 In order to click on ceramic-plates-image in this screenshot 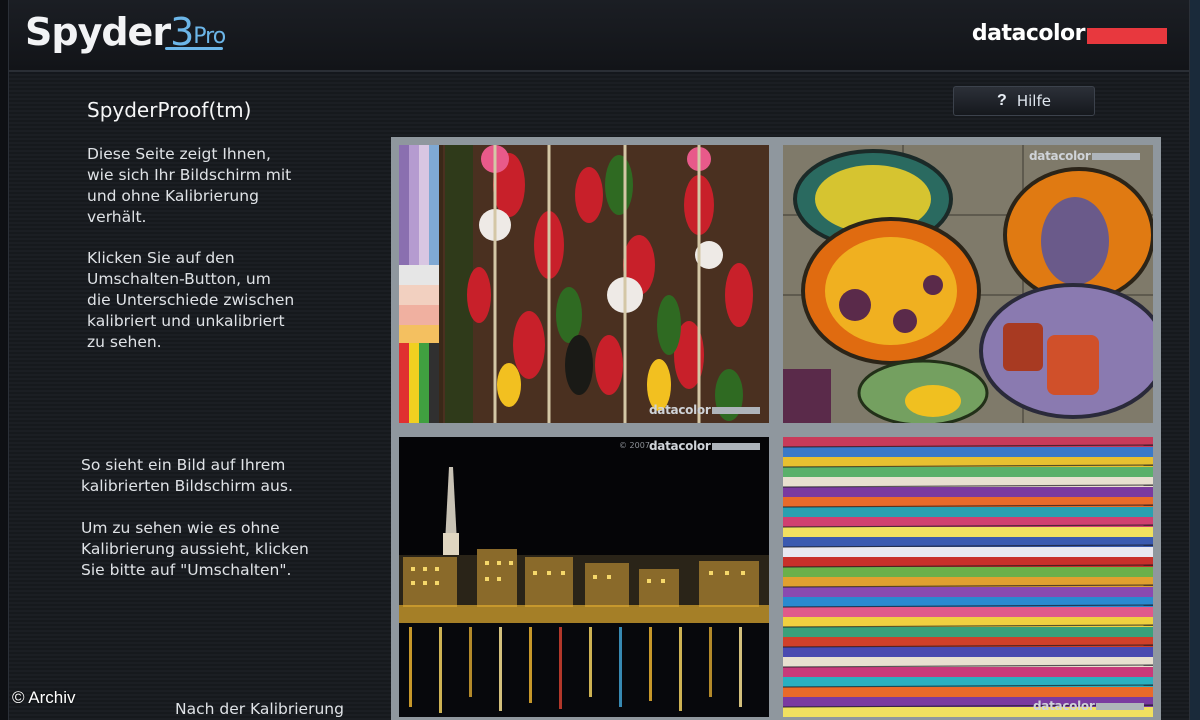, I will do `click(968, 284)`.